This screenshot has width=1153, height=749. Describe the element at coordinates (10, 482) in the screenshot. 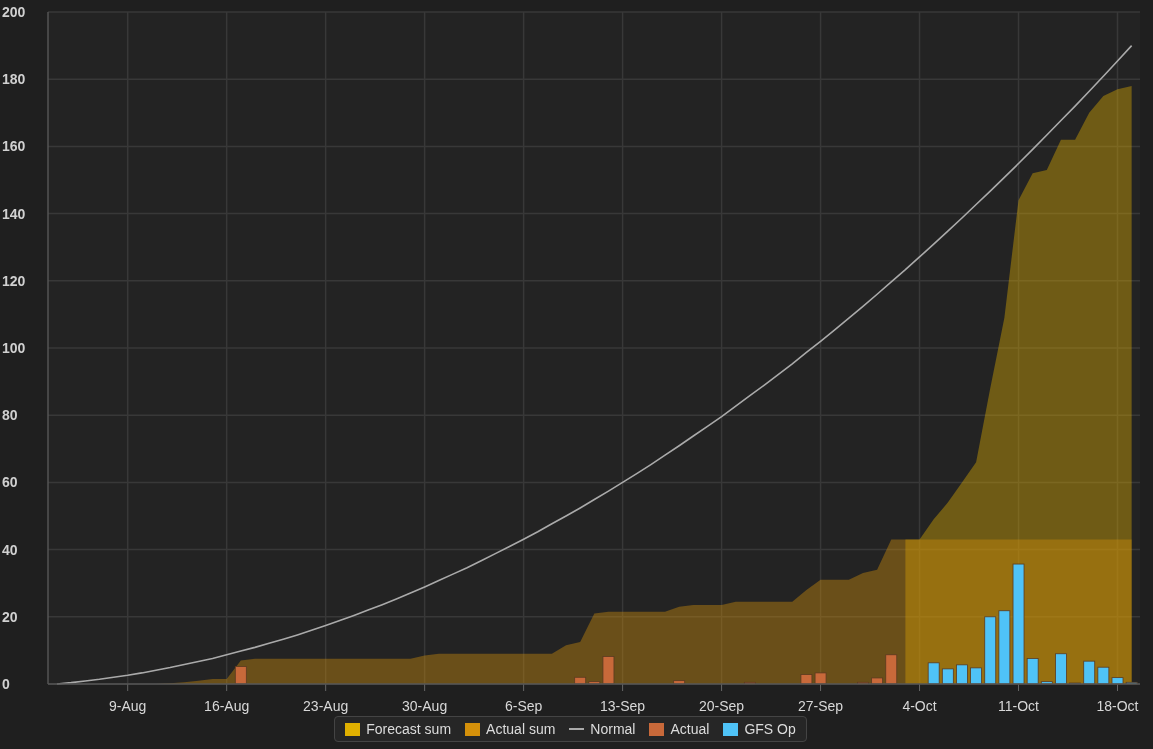

I see `y-axis-label: 60` at that location.